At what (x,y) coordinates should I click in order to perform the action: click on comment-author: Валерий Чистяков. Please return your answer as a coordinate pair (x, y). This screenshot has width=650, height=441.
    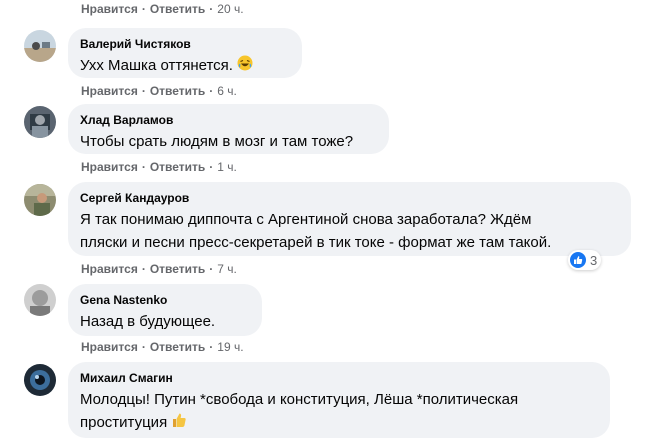
    Looking at the image, I should click on (185, 44).